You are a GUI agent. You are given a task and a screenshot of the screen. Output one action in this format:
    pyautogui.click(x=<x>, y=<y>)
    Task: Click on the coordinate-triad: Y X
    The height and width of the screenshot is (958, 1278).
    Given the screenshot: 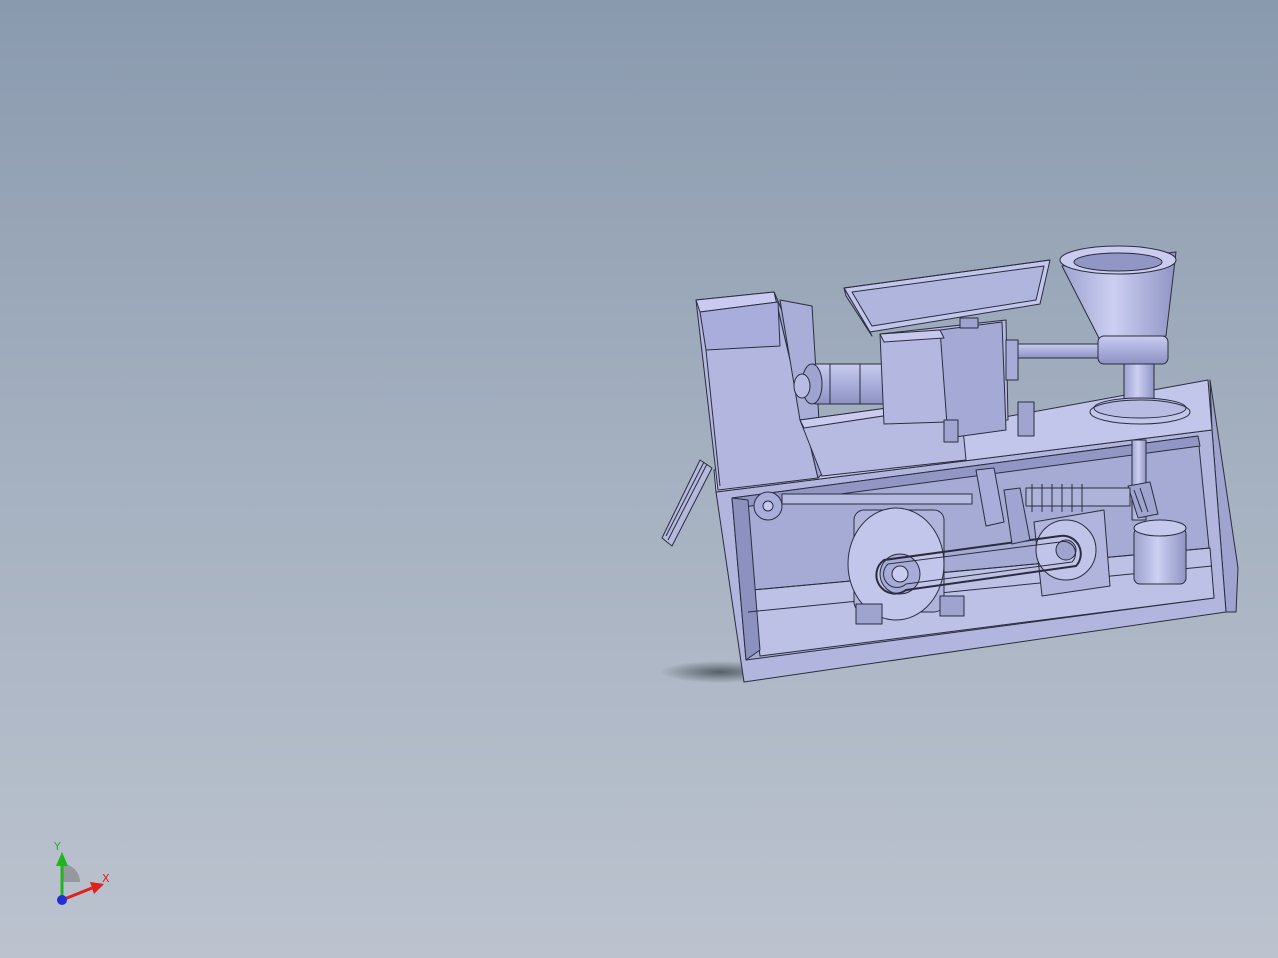 What is the action you would take?
    pyautogui.click(x=81, y=872)
    